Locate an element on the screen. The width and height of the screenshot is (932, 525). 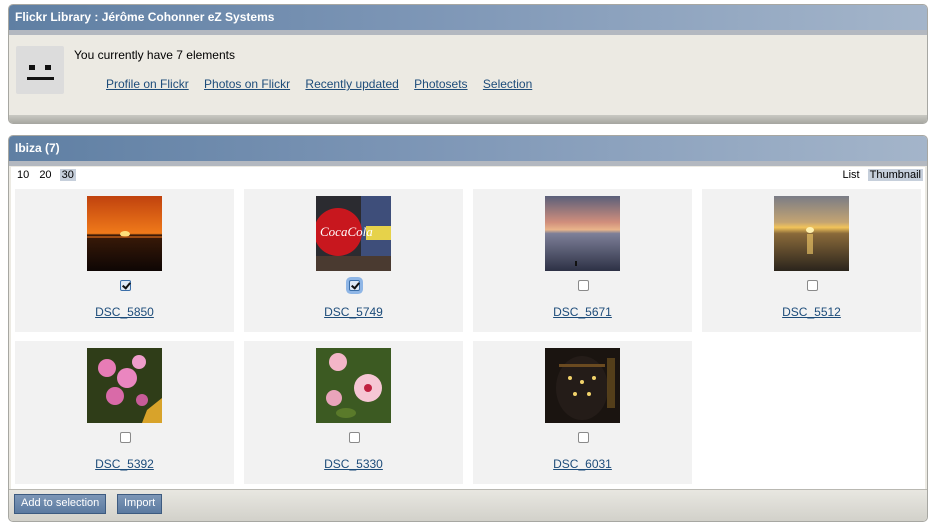
photo-link: DSC_5512 is located at coordinates (811, 312).